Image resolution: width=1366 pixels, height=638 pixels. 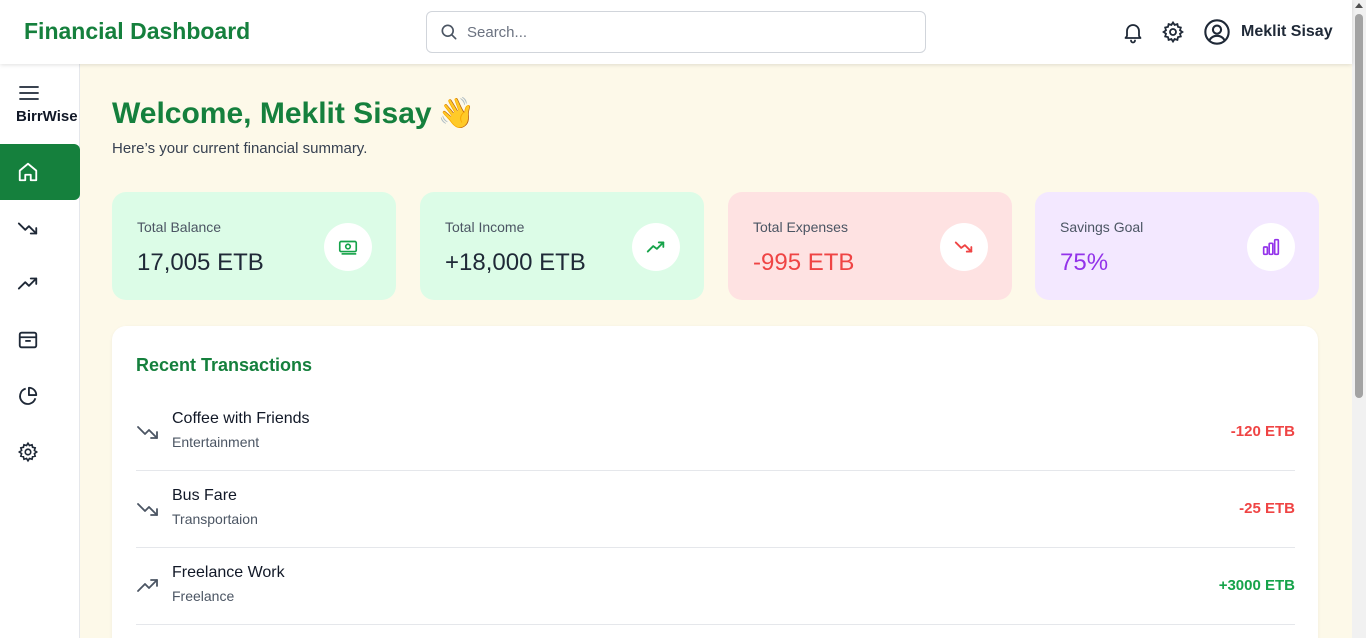 What do you see at coordinates (228, 572) in the screenshot?
I see `transaction-name: Freelance Work` at bounding box center [228, 572].